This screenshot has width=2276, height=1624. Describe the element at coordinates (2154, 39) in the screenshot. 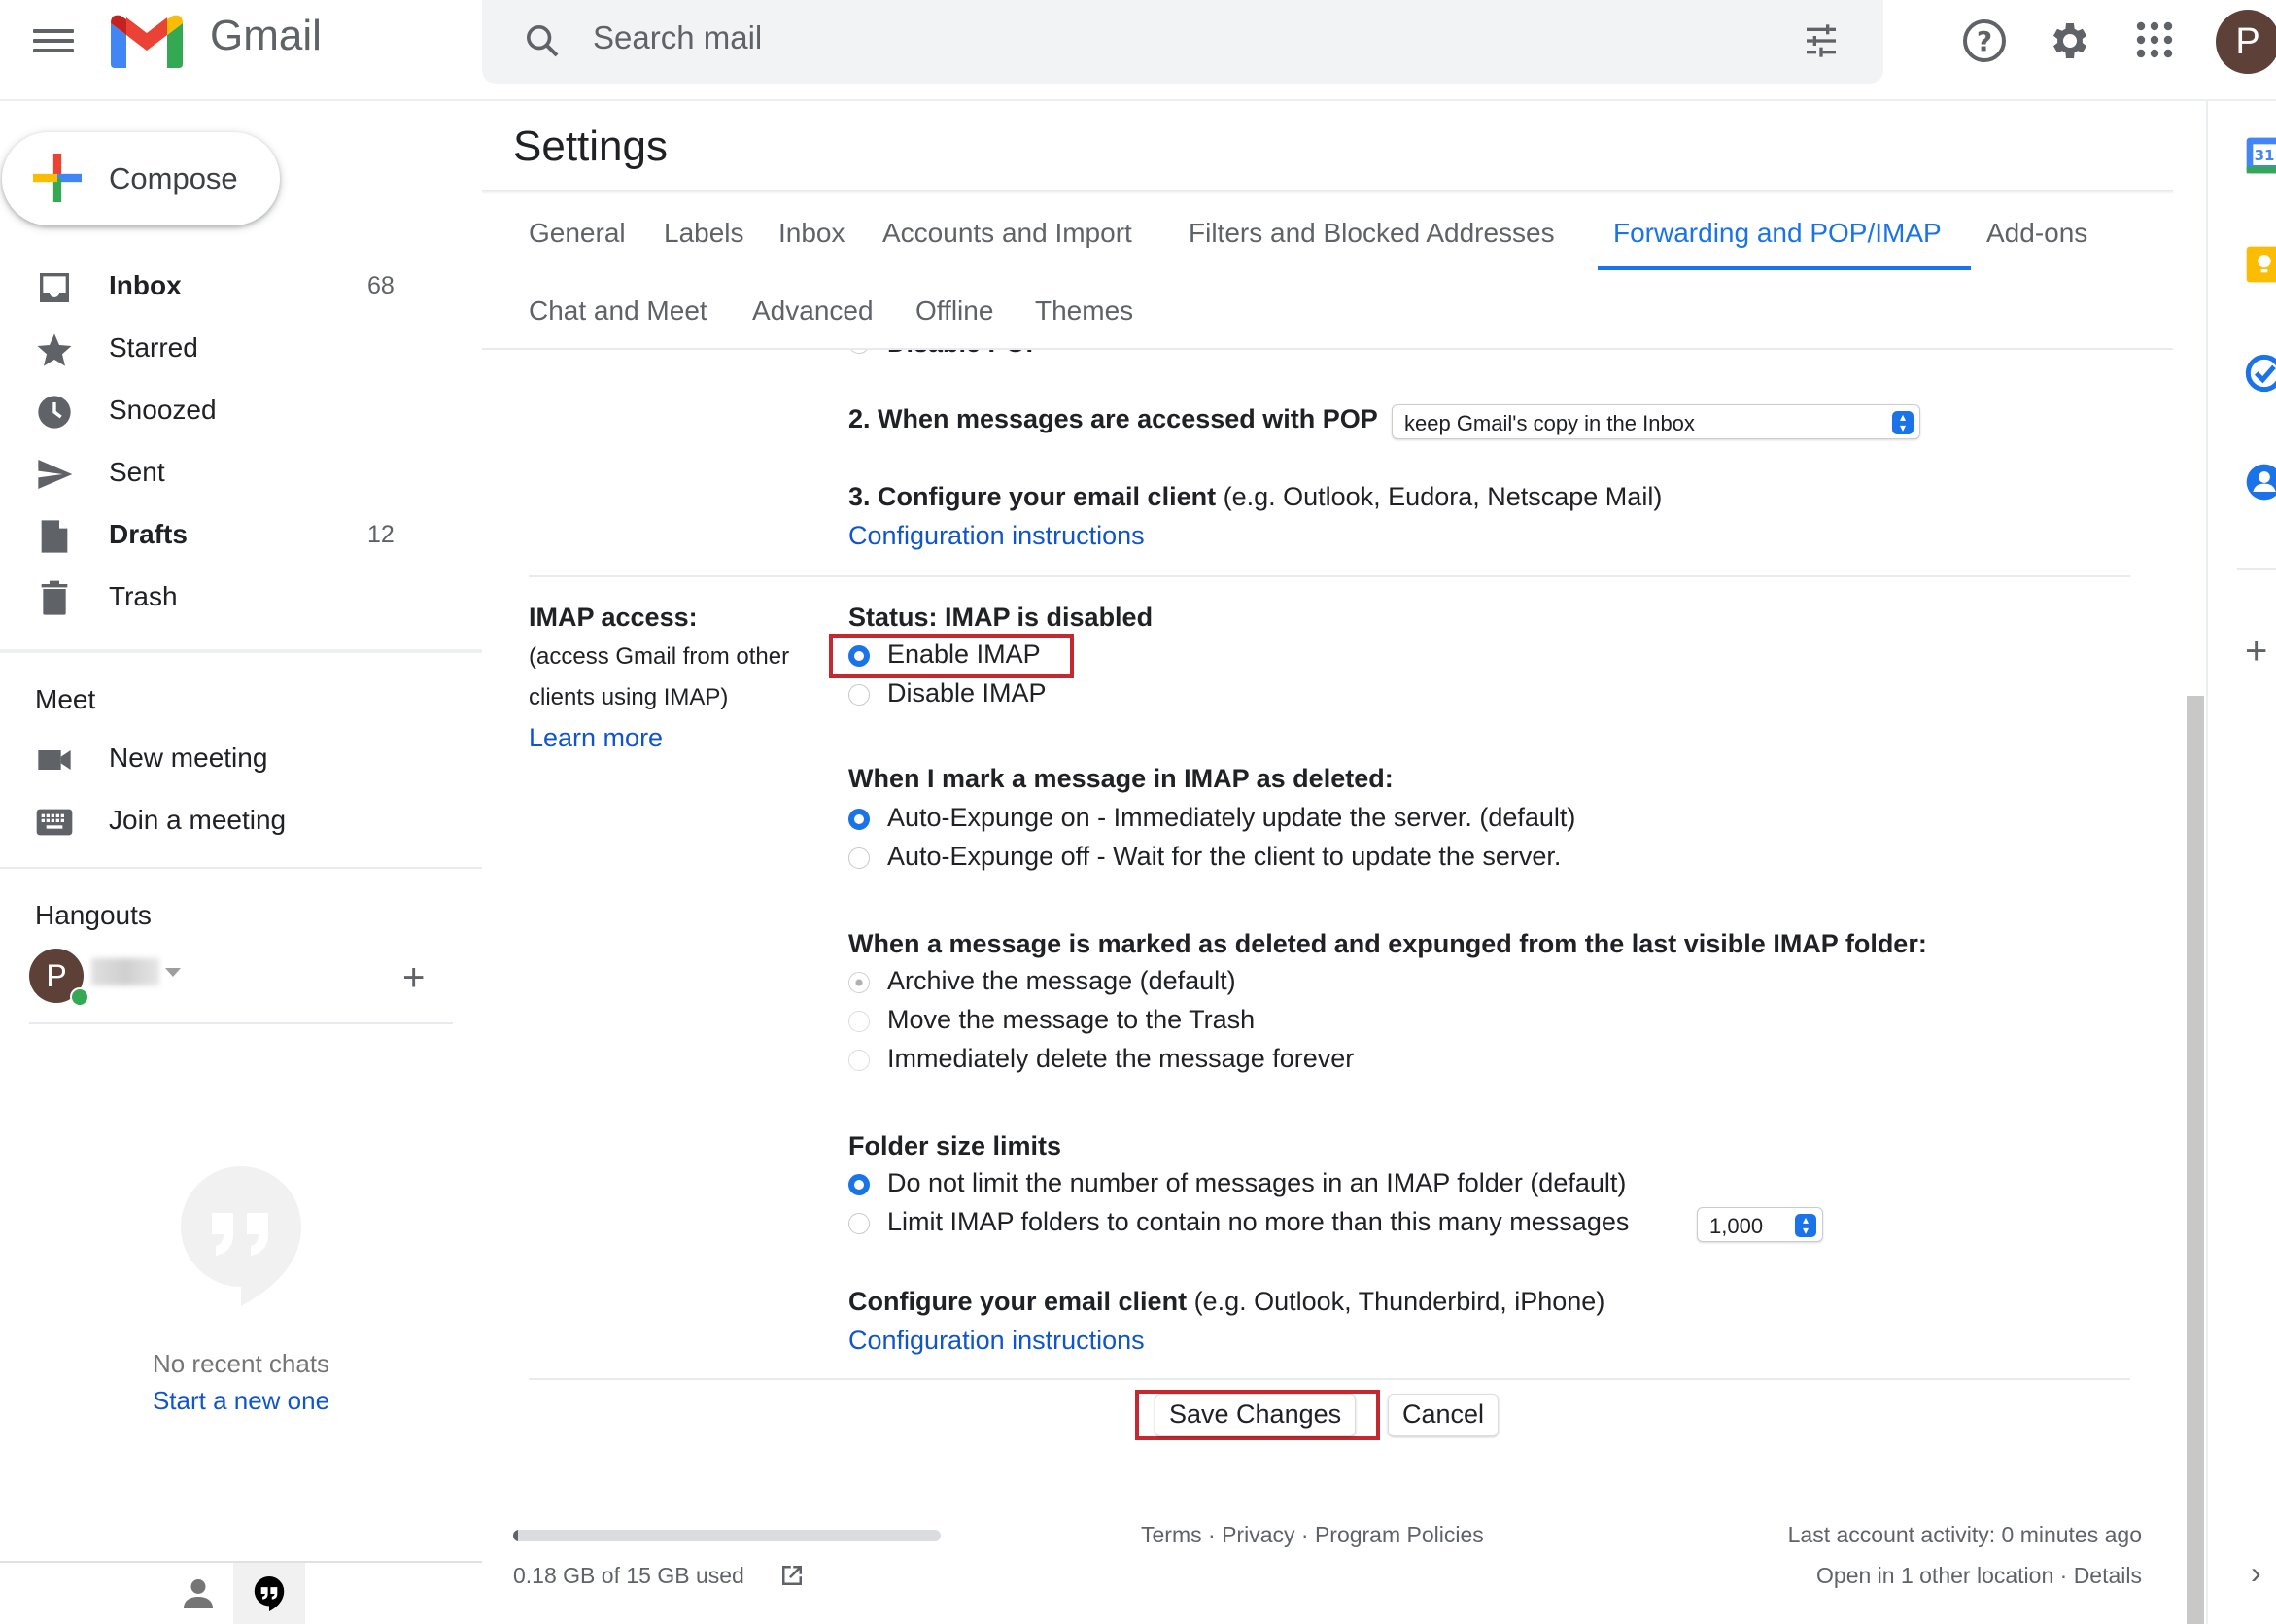

I see `apps-icon` at that location.